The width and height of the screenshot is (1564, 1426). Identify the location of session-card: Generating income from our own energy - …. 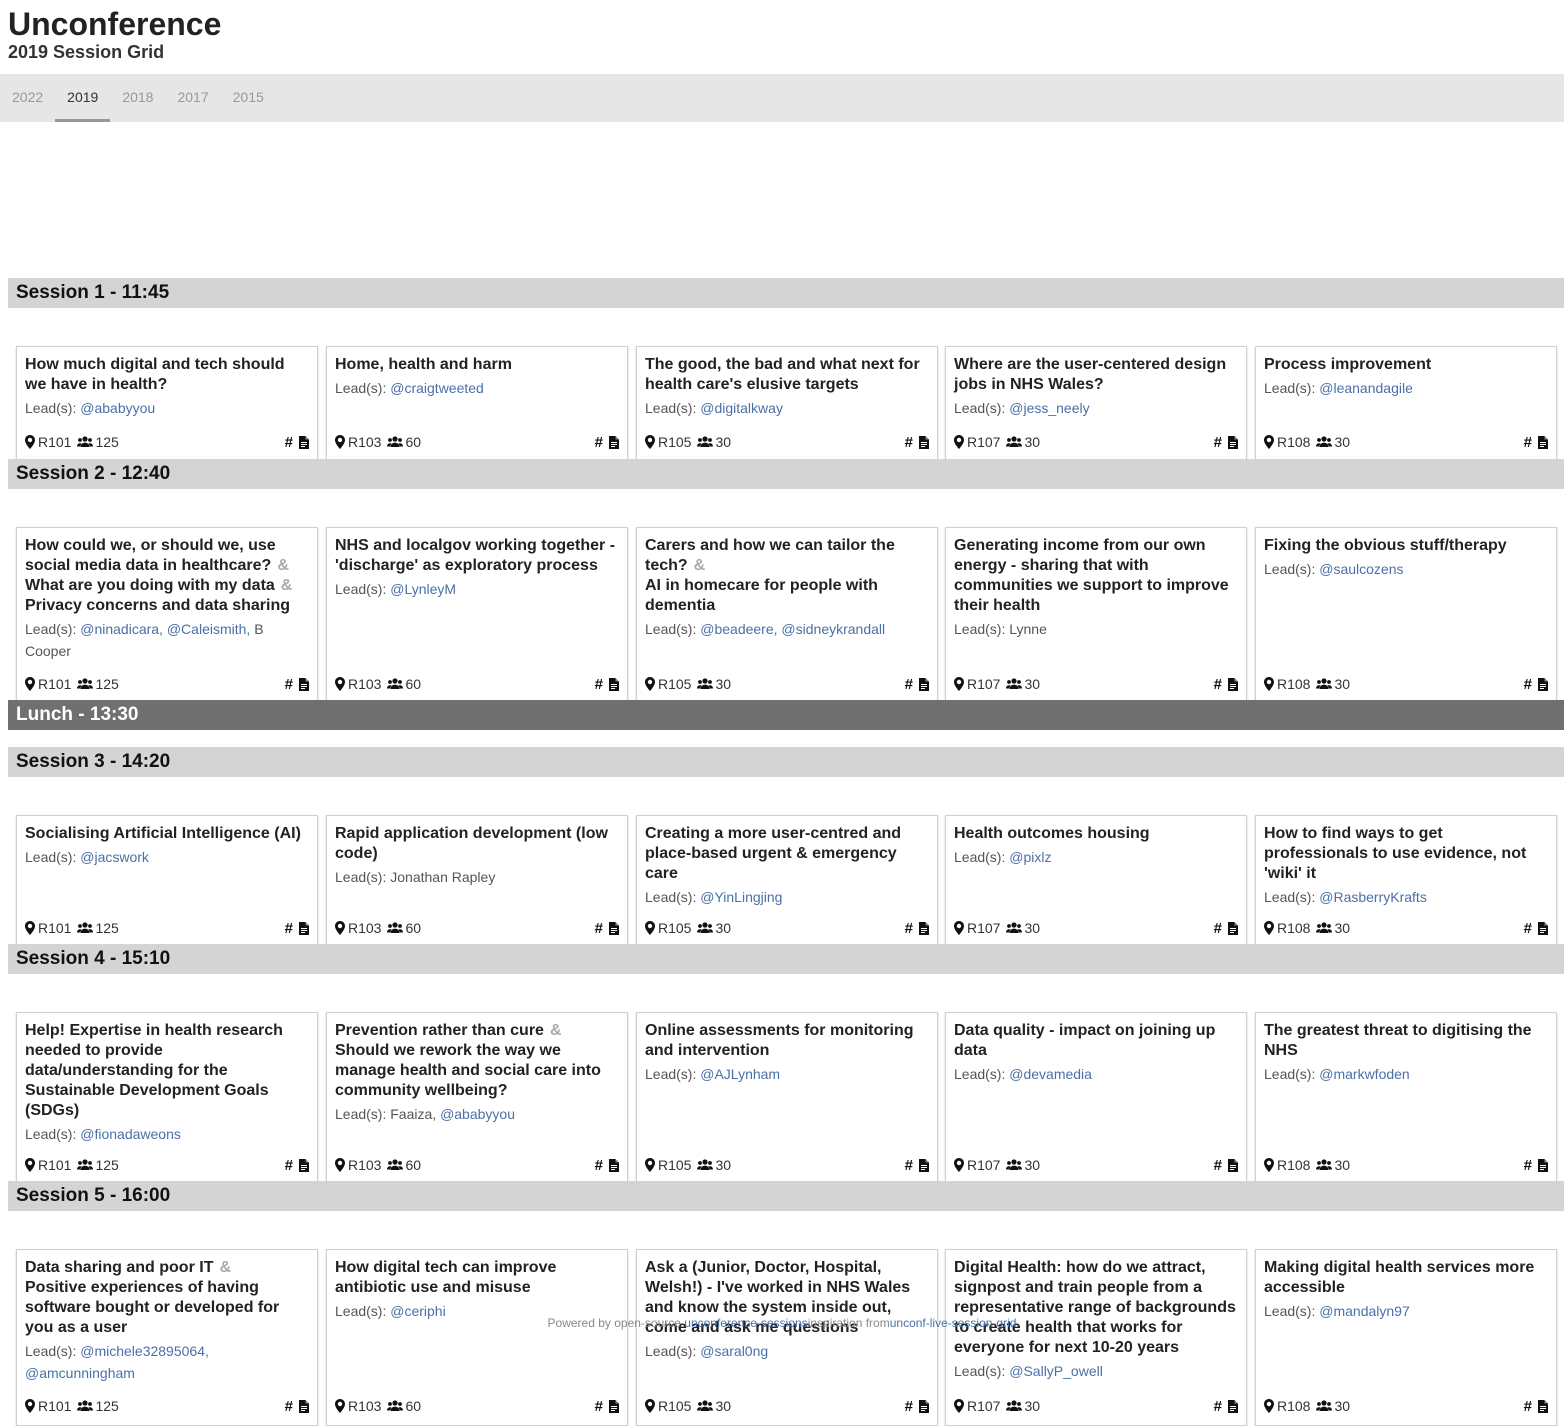
(1096, 615).